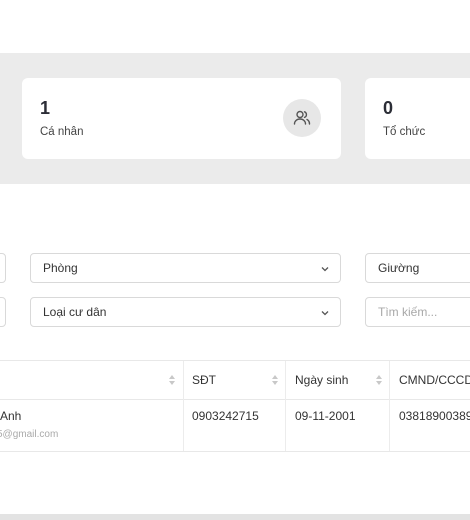  Describe the element at coordinates (204, 380) in the screenshot. I see `column-phone: SĐT` at that location.